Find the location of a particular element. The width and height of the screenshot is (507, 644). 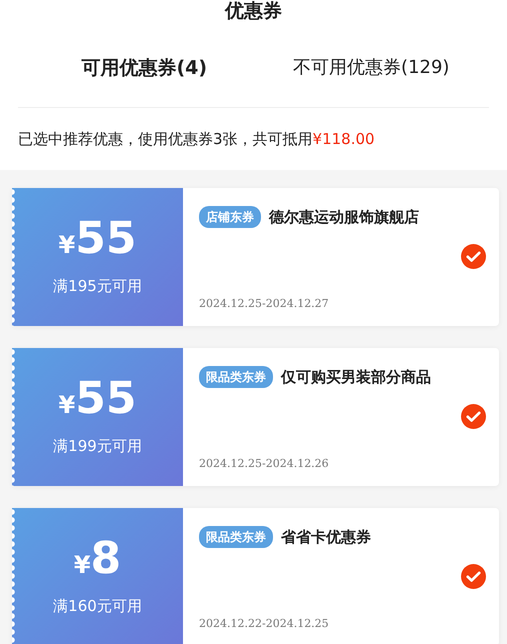

coupon-dates: 2024.12.25-2024.12.26 is located at coordinates (264, 464).